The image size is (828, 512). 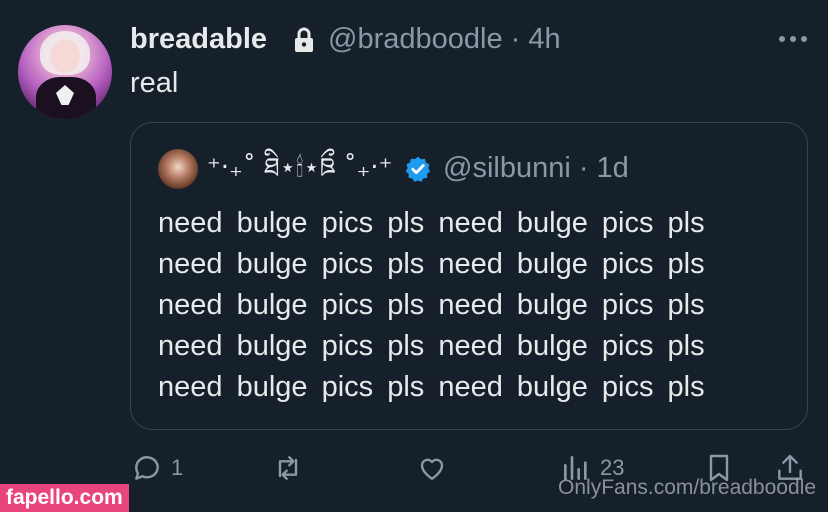 I want to click on lock-icon, so click(x=304, y=39).